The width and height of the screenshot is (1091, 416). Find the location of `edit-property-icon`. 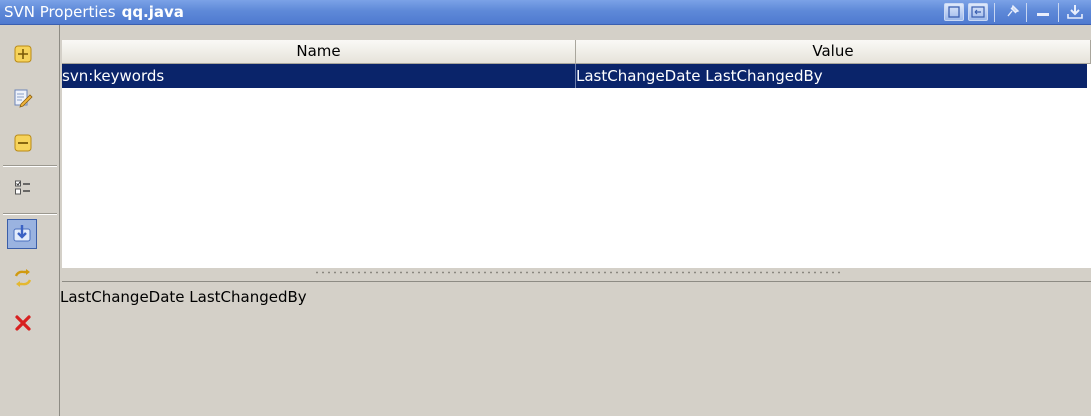

edit-property-icon is located at coordinates (23, 98).